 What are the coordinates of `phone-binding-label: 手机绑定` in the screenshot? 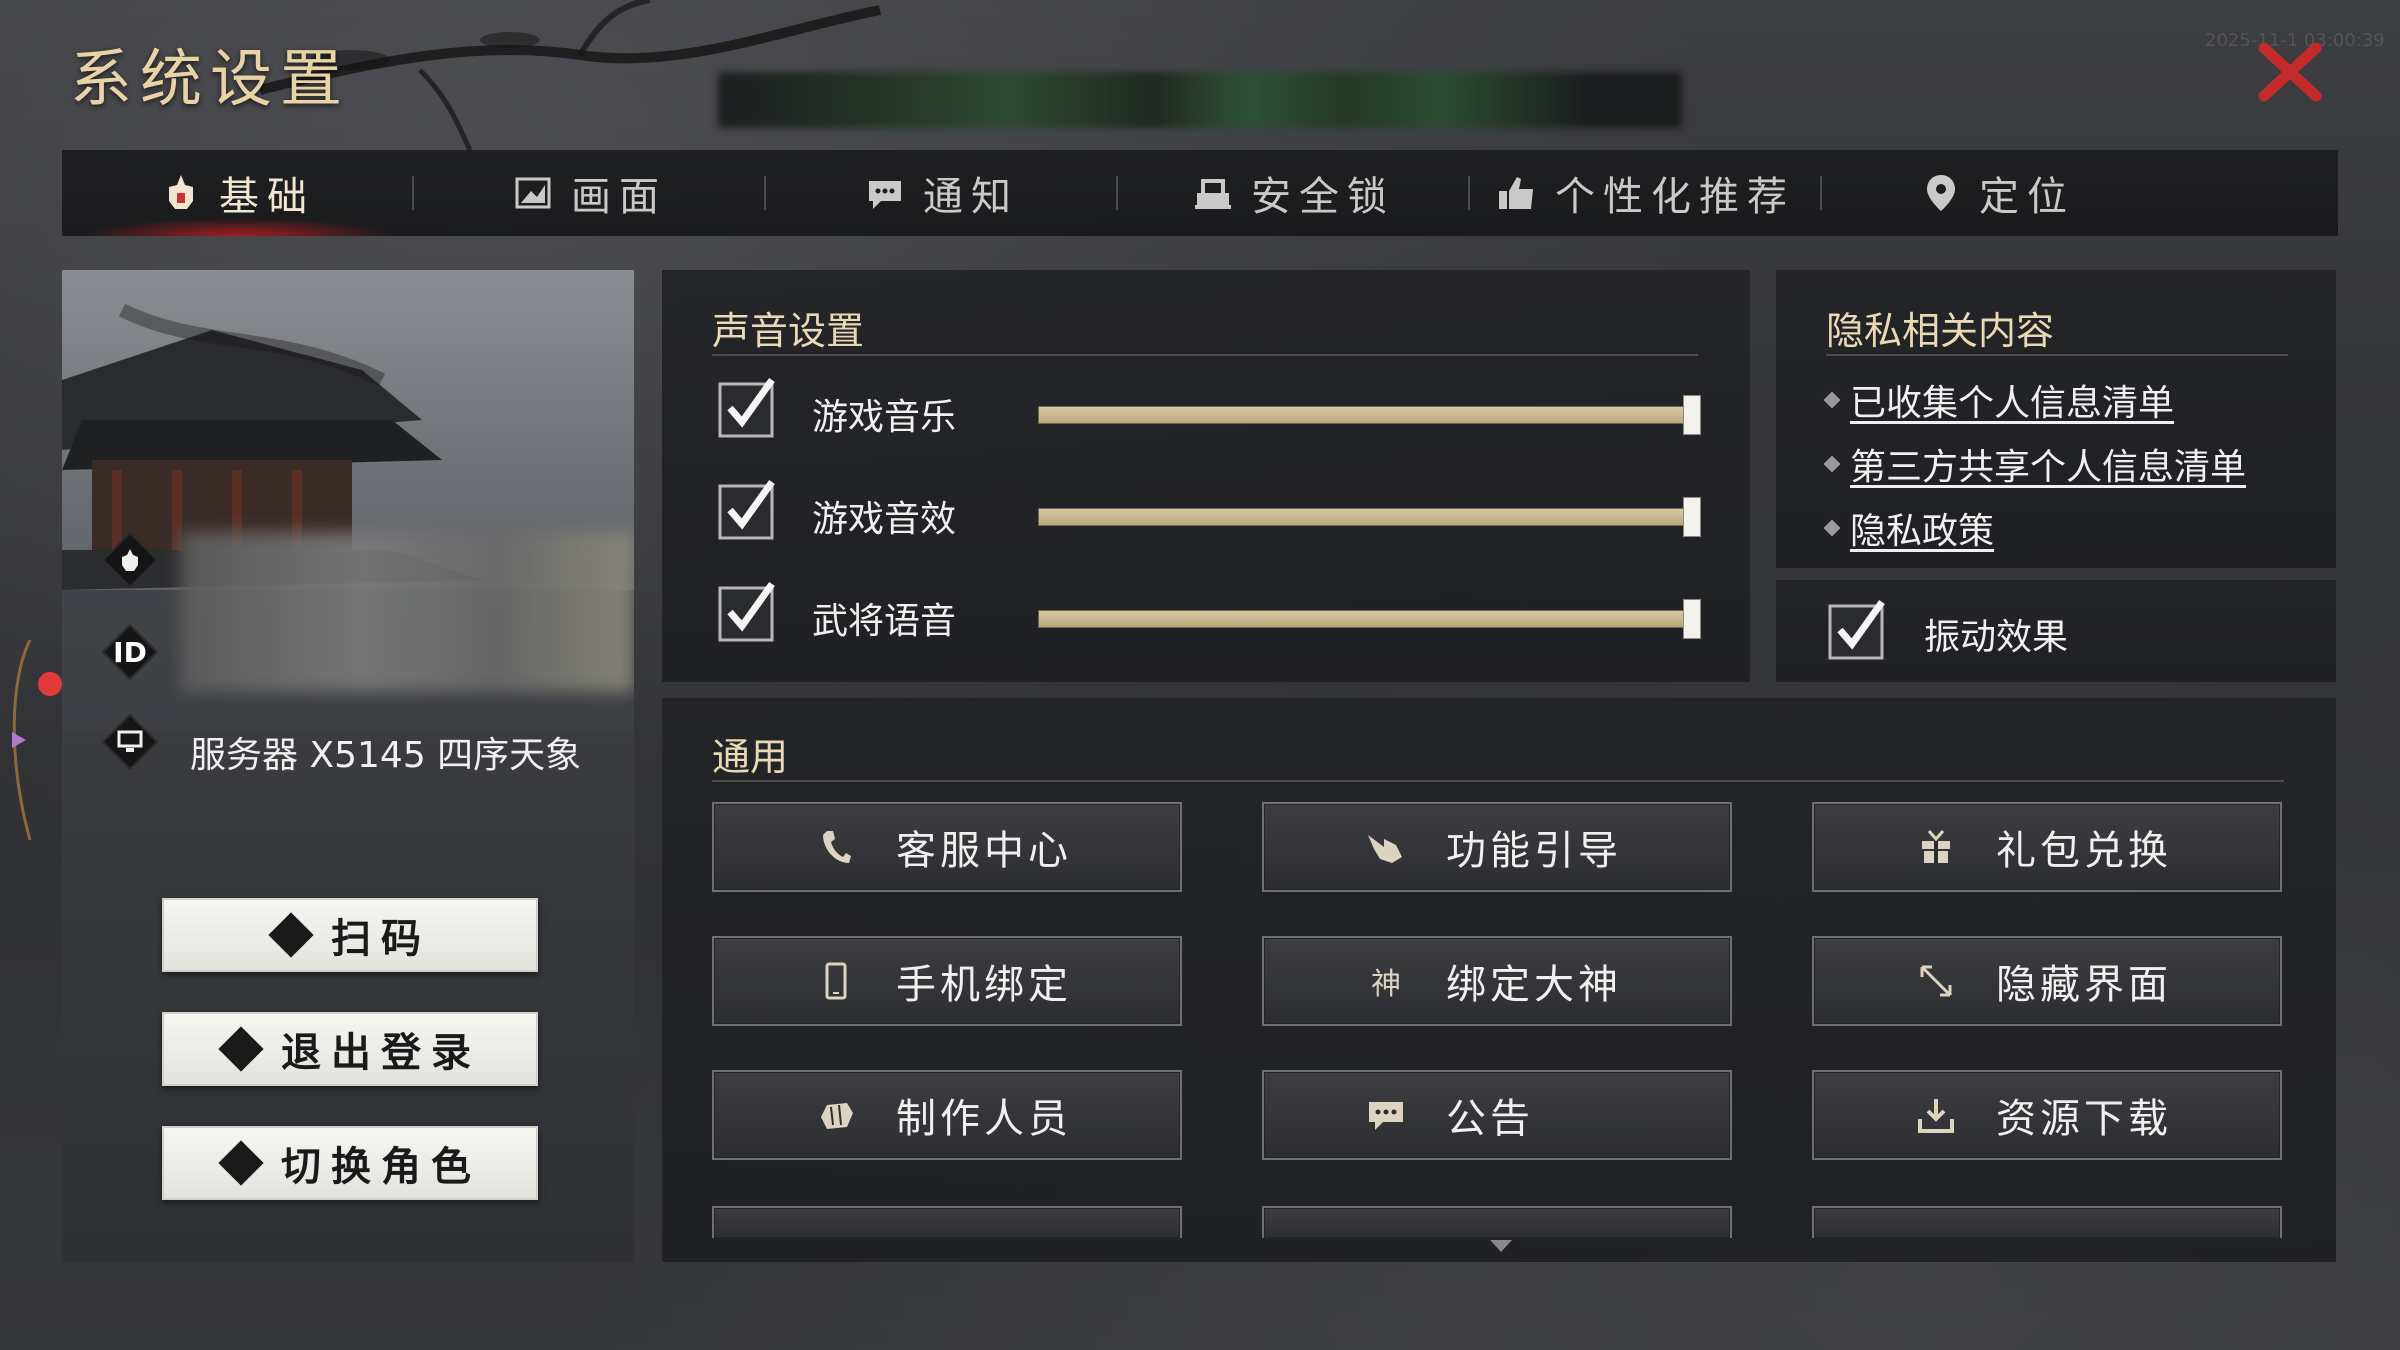 It's located at (984, 985).